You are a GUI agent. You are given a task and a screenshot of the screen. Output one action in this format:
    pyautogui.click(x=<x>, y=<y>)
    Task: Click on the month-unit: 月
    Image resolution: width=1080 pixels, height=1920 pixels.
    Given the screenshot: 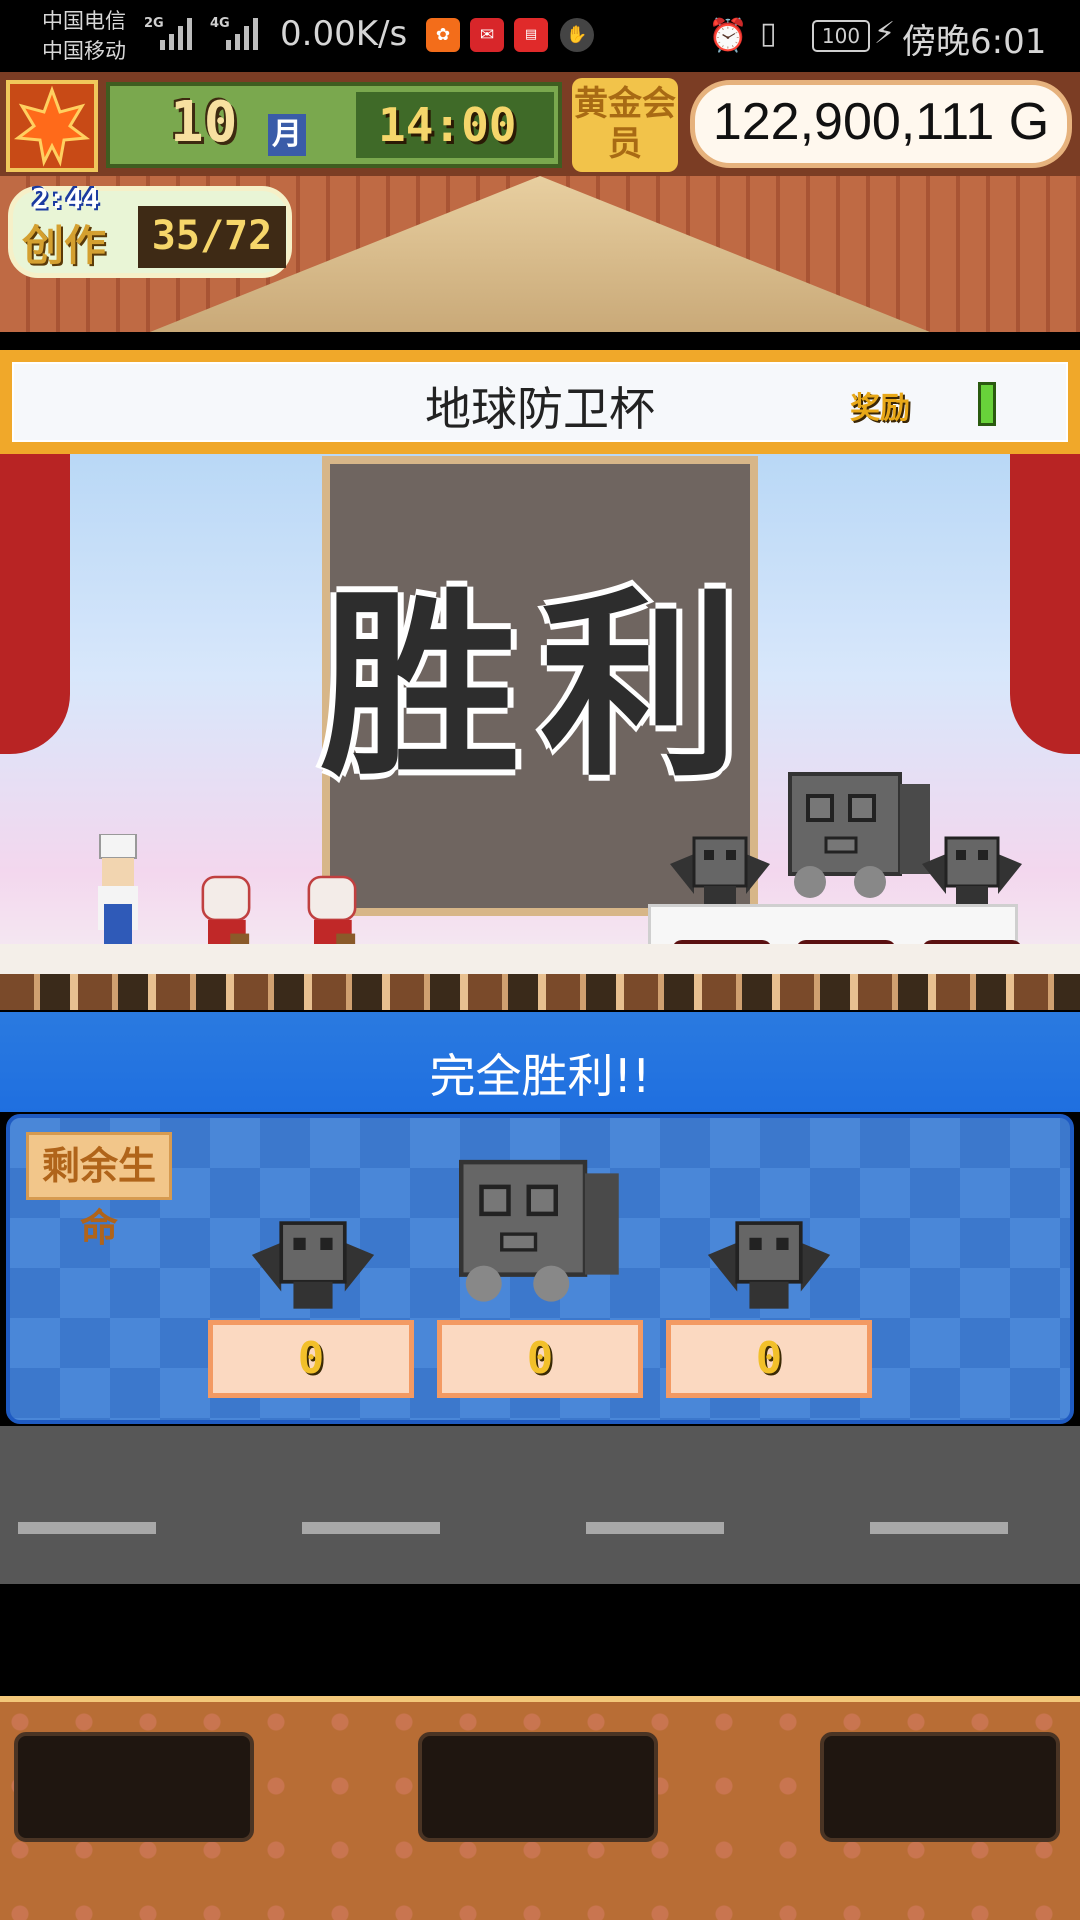 What is the action you would take?
    pyautogui.click(x=287, y=135)
    